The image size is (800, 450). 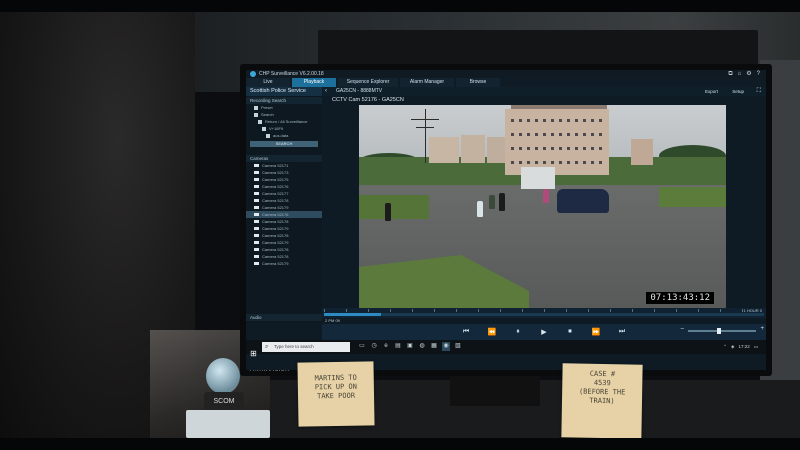 I want to click on tab-alarm-manager: Alarm Manager, so click(x=427, y=82).